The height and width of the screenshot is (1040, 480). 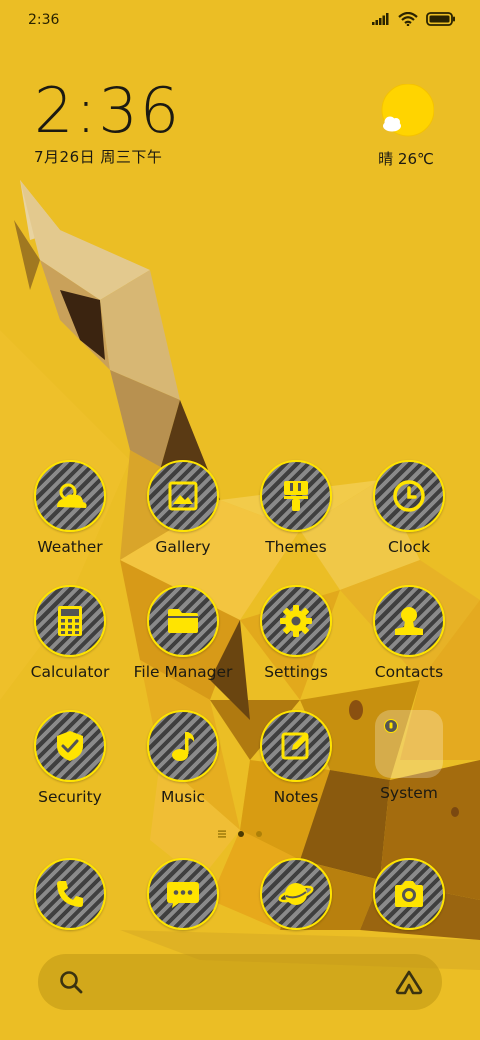 I want to click on dock-phone, so click(x=70, y=894).